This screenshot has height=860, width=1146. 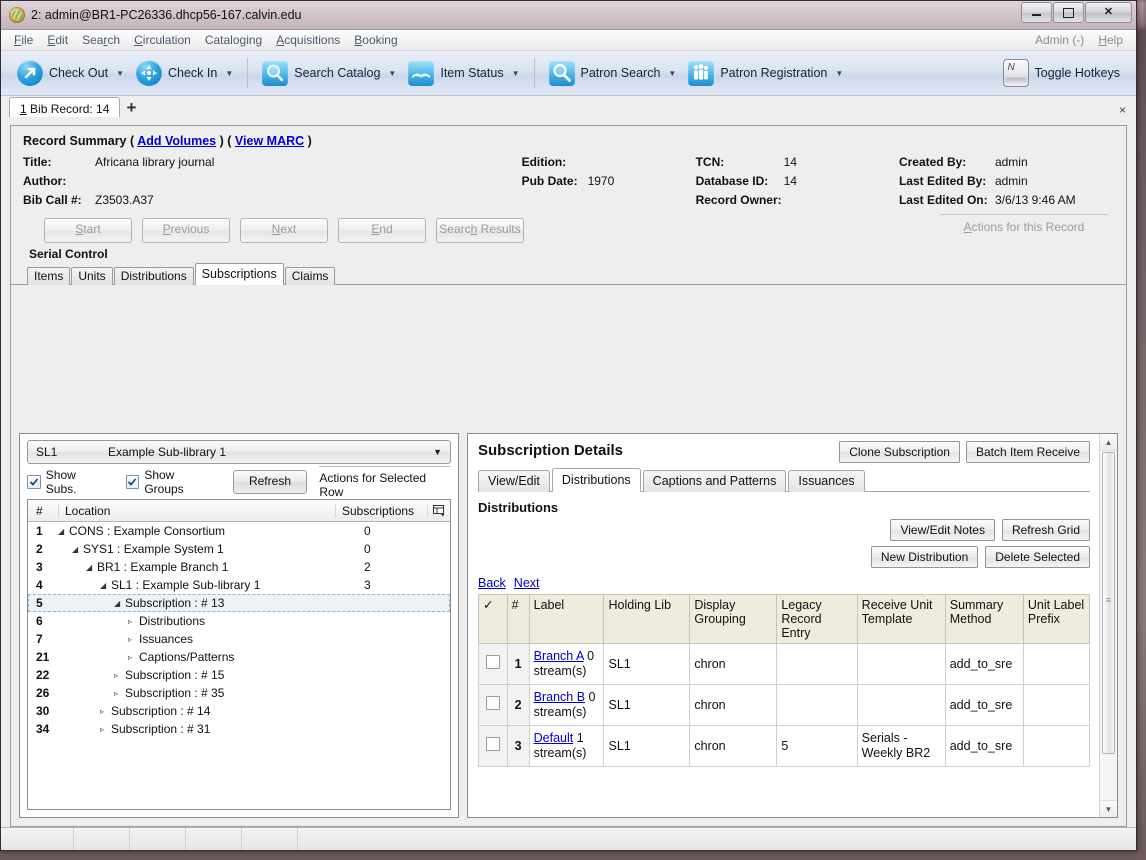 What do you see at coordinates (239, 657) in the screenshot?
I see `tree-row: 21 ▹ Captions/Patterns` at bounding box center [239, 657].